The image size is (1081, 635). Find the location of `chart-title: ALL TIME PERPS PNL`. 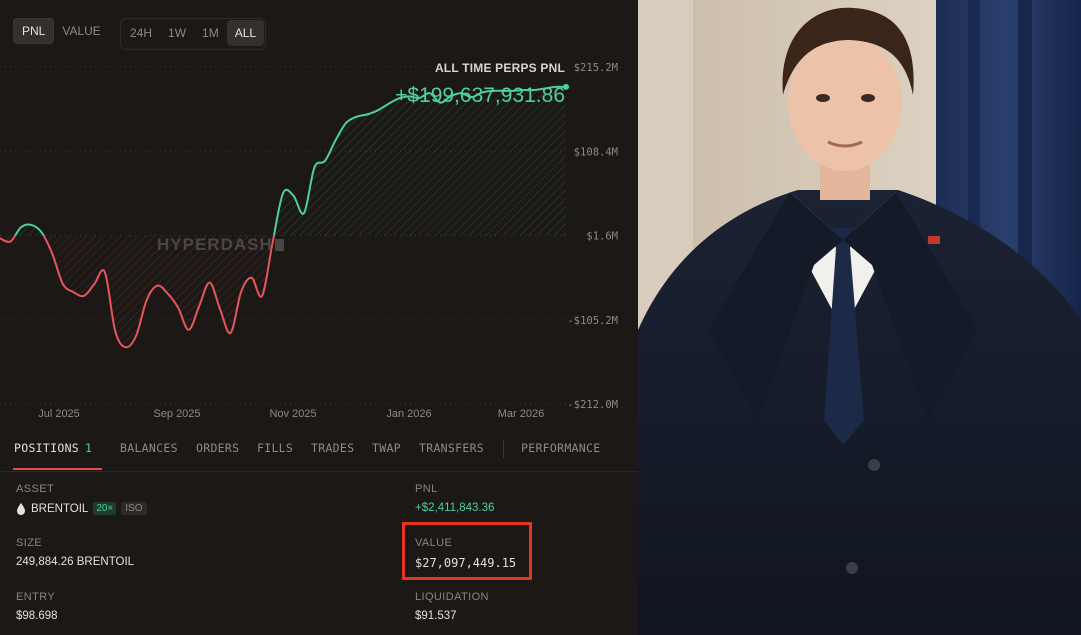

chart-title: ALL TIME PERPS PNL is located at coordinates (499, 68).